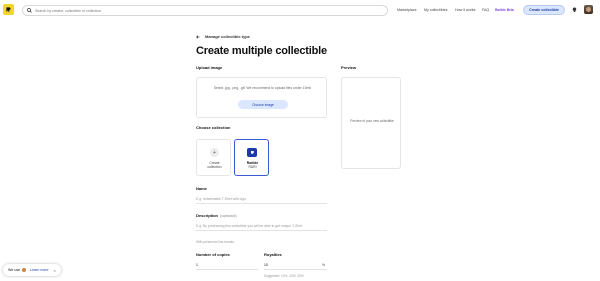 The width and height of the screenshot is (600, 281). Describe the element at coordinates (261, 51) in the screenshot. I see `page-title: Create multiple collectible` at that location.